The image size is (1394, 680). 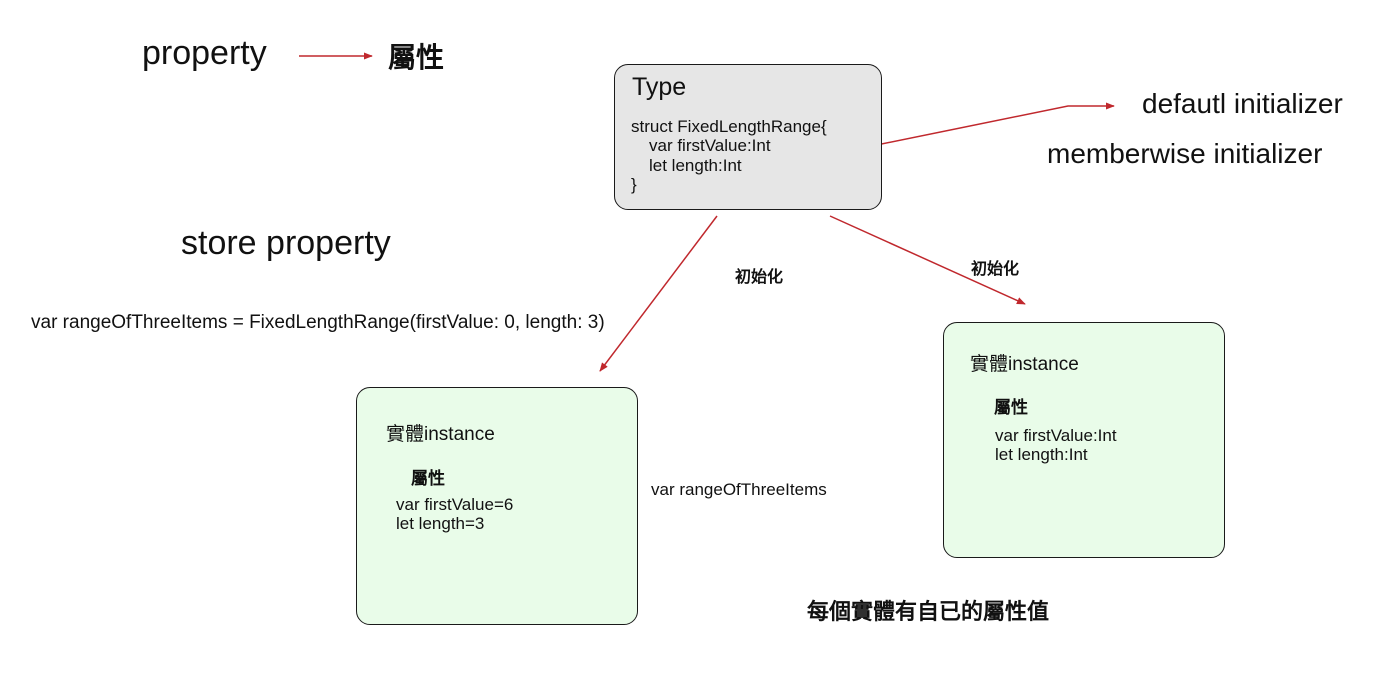 I want to click on type-code-line-3: let length:Int, so click(x=695, y=165).